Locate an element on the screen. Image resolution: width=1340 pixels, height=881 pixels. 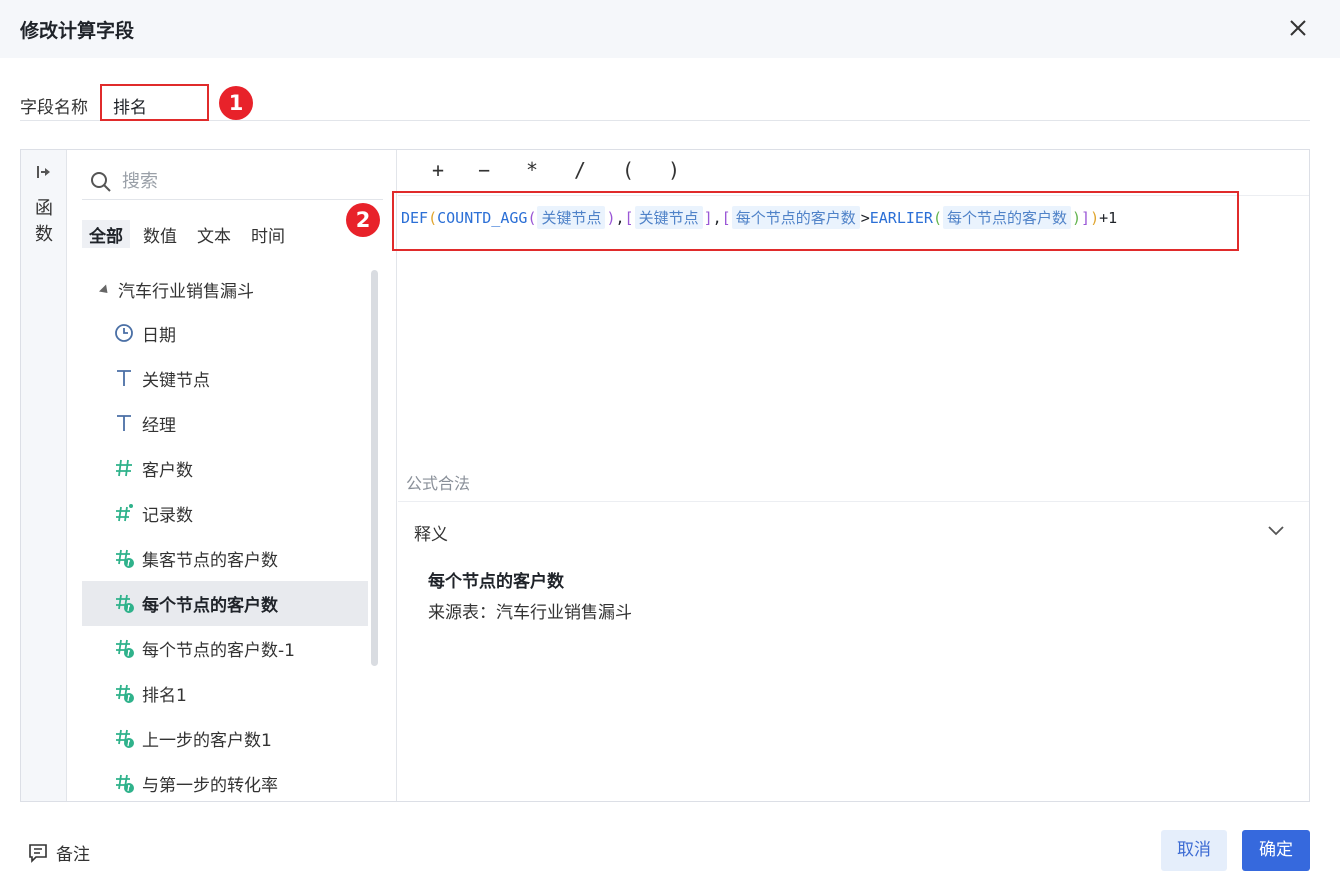
search-box is located at coordinates (232, 181).